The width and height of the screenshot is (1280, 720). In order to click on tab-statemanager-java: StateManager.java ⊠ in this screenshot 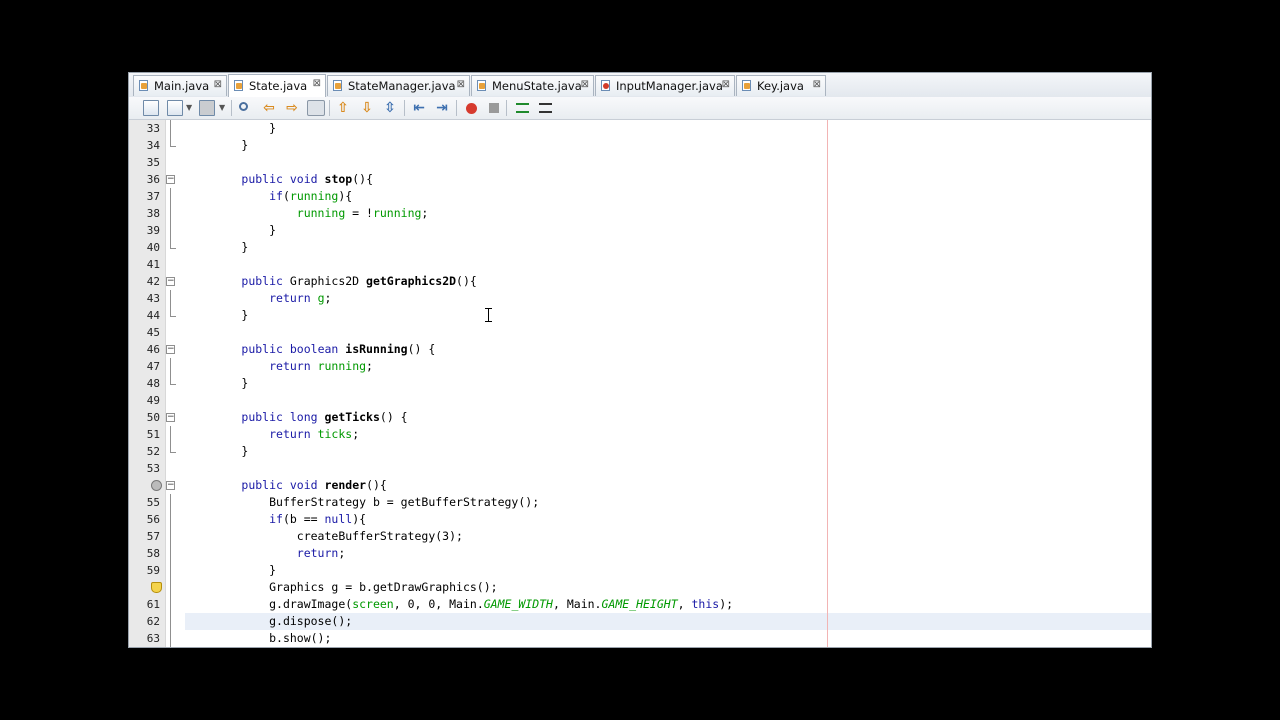, I will do `click(398, 85)`.